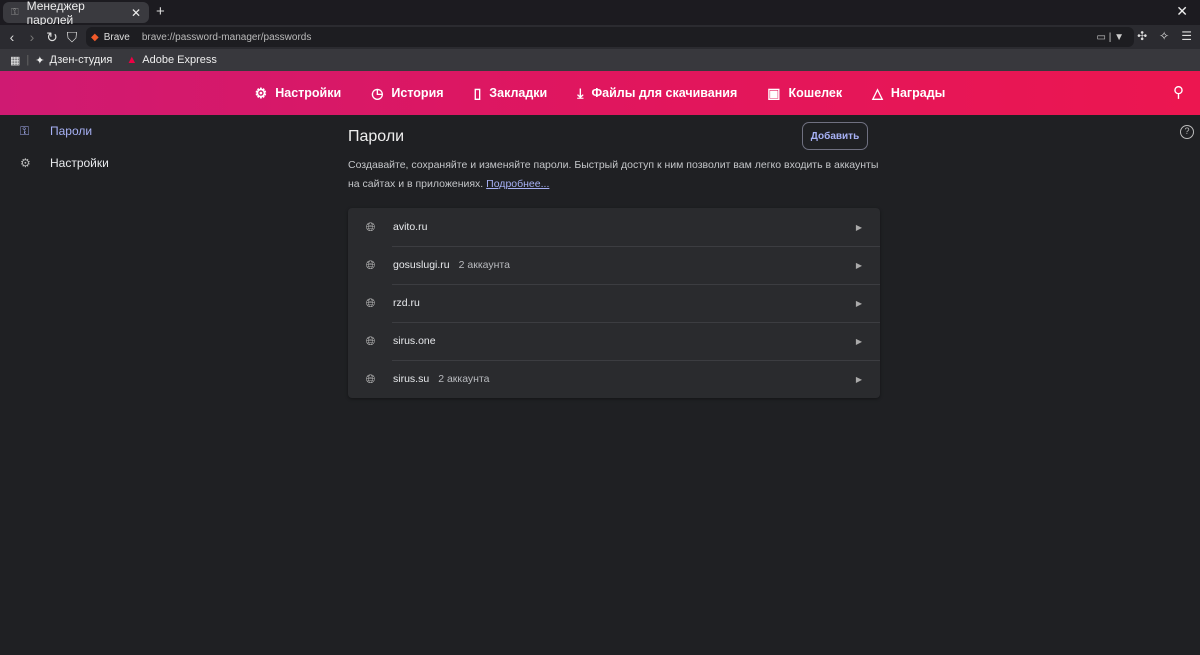 This screenshot has width=1200, height=655. What do you see at coordinates (411, 379) in the screenshot?
I see `site-domain: sirus.su` at bounding box center [411, 379].